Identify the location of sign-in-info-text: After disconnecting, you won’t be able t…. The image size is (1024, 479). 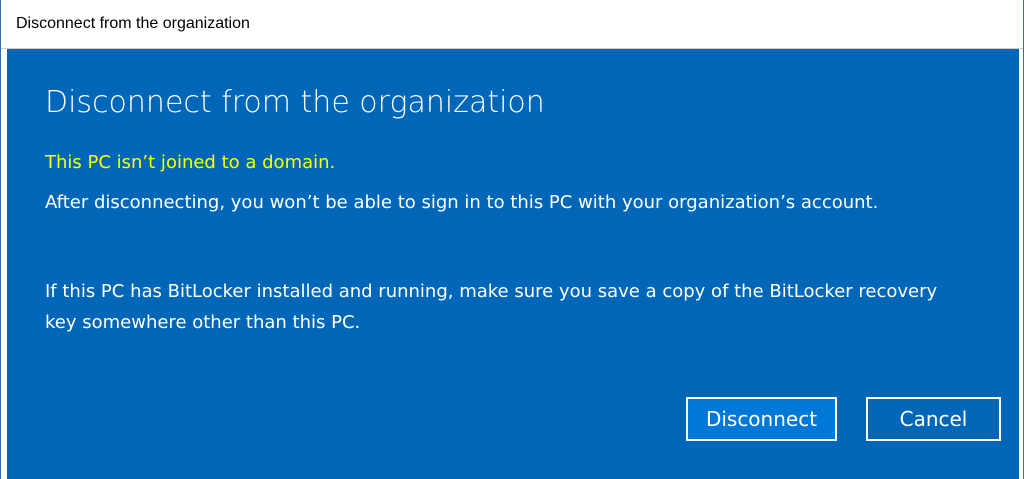
(462, 202).